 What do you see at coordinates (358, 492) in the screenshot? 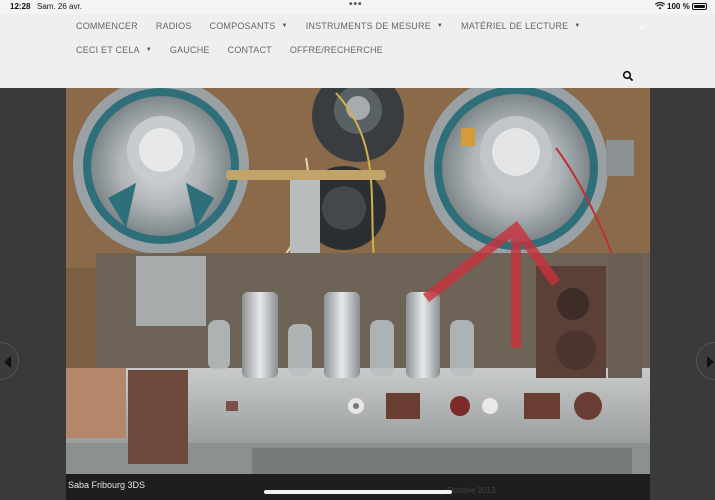
I see `home-indicator` at bounding box center [358, 492].